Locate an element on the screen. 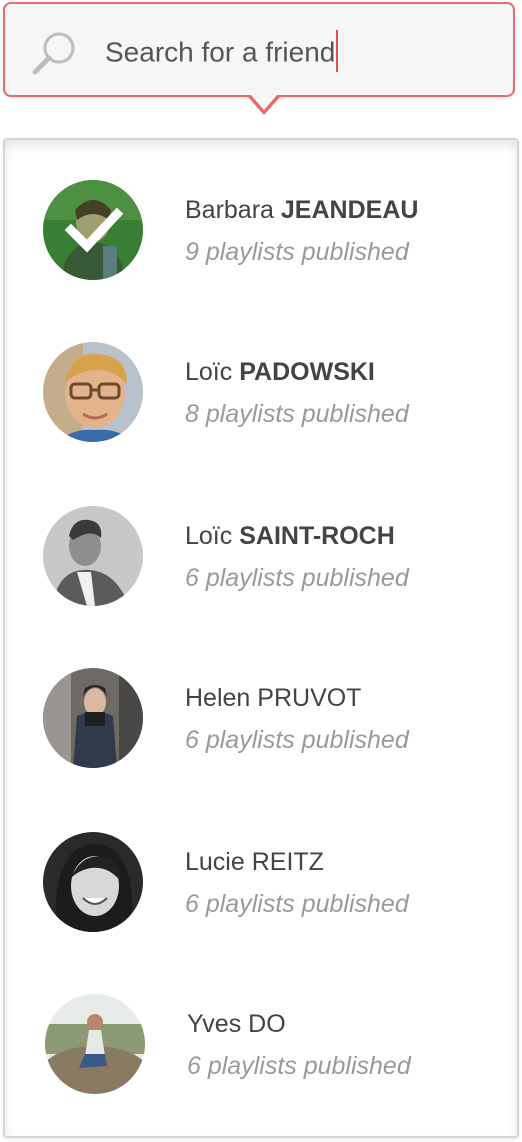 This screenshot has width=522, height=1142. friend-list-item: Yves DO 6 playlists published is located at coordinates (261, 1035).